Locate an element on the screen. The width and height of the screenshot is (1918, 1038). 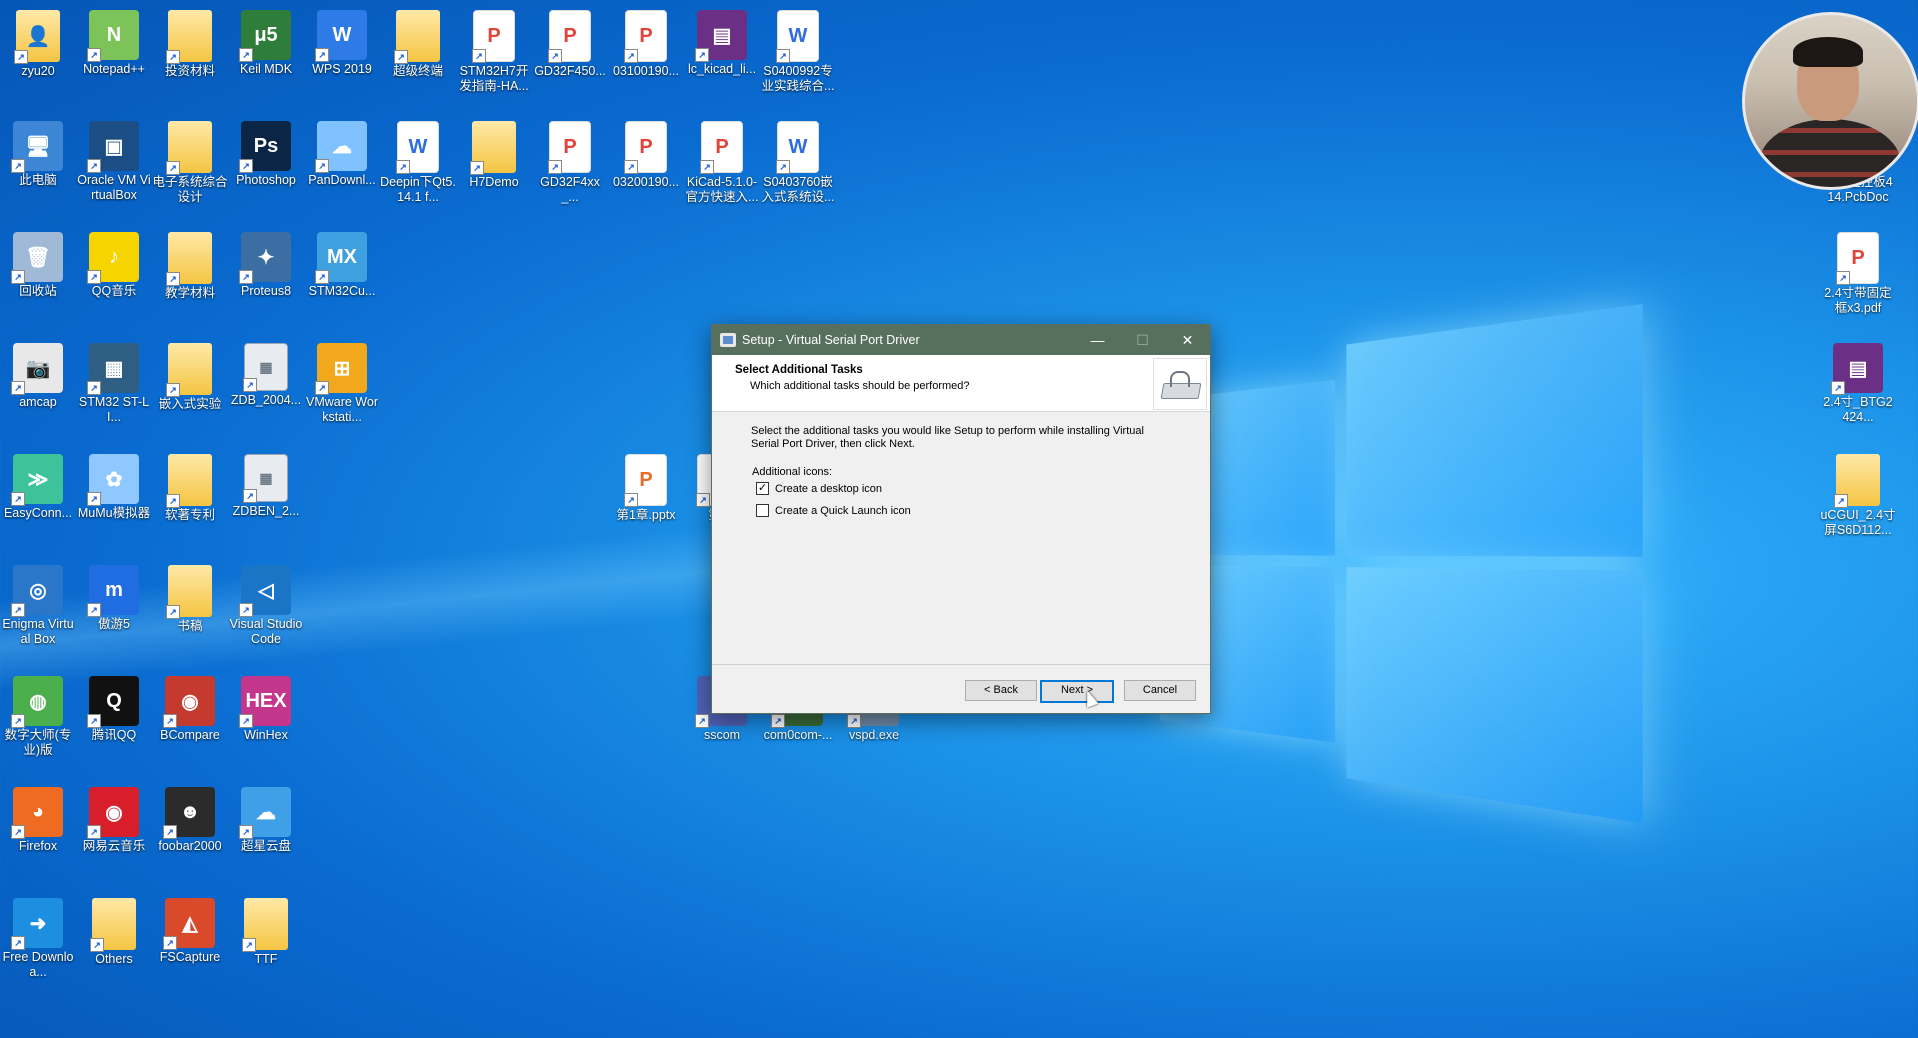
maximize-button: ☐ is located at coordinates (1142, 340).